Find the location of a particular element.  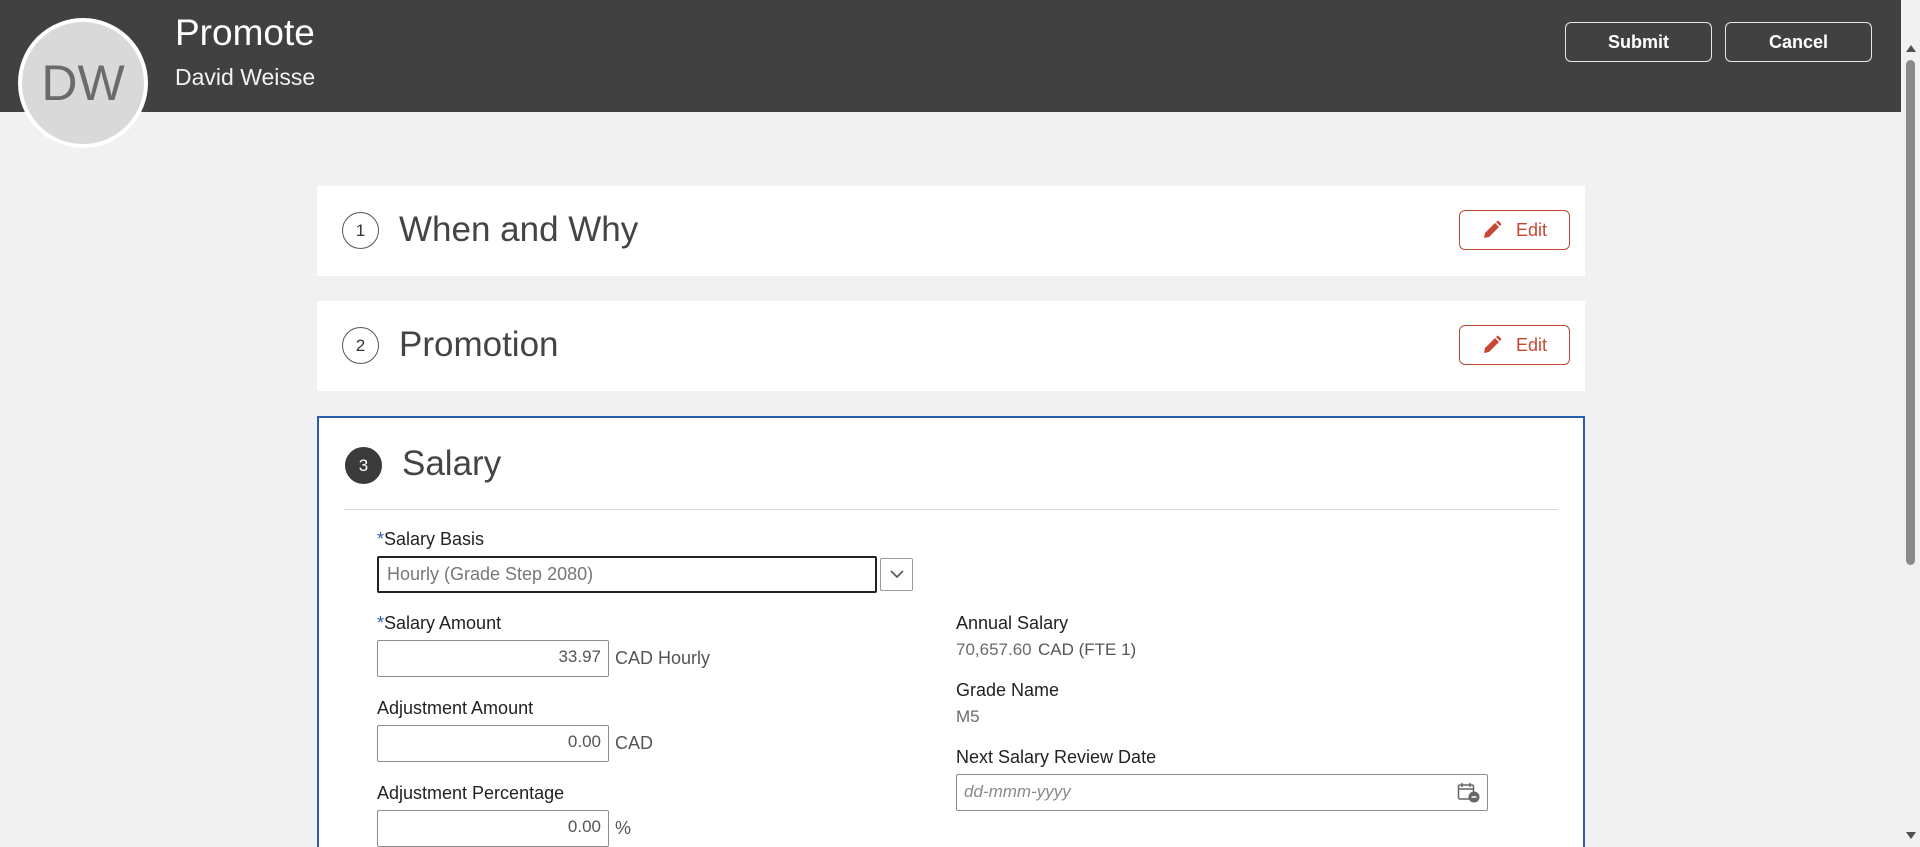

step-number: 1 is located at coordinates (360, 230).